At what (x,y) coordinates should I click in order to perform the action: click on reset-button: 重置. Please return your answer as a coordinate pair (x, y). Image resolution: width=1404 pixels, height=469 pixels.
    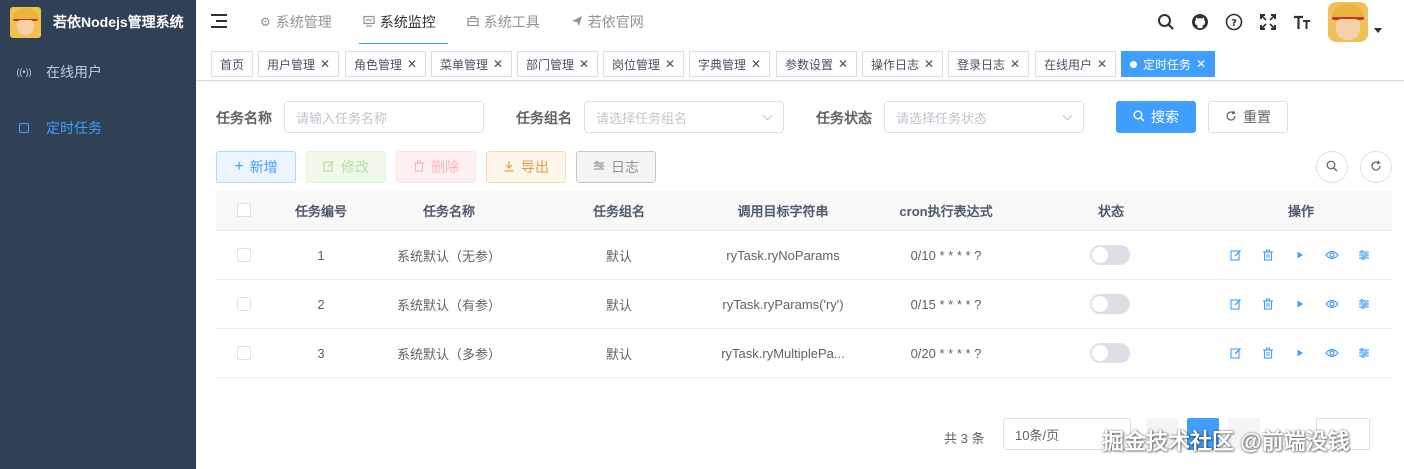
    Looking at the image, I should click on (1248, 117).